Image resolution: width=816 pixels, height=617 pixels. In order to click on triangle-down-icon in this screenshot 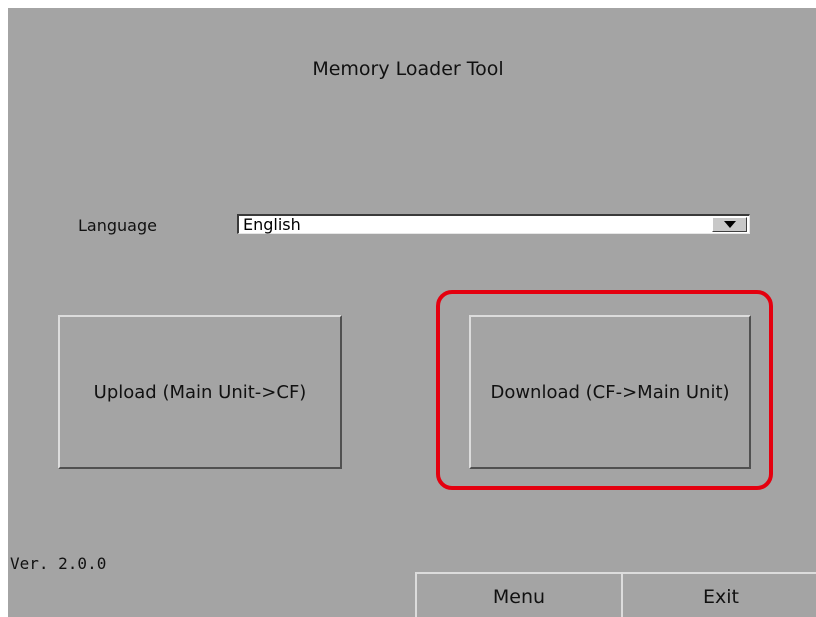, I will do `click(730, 224)`.